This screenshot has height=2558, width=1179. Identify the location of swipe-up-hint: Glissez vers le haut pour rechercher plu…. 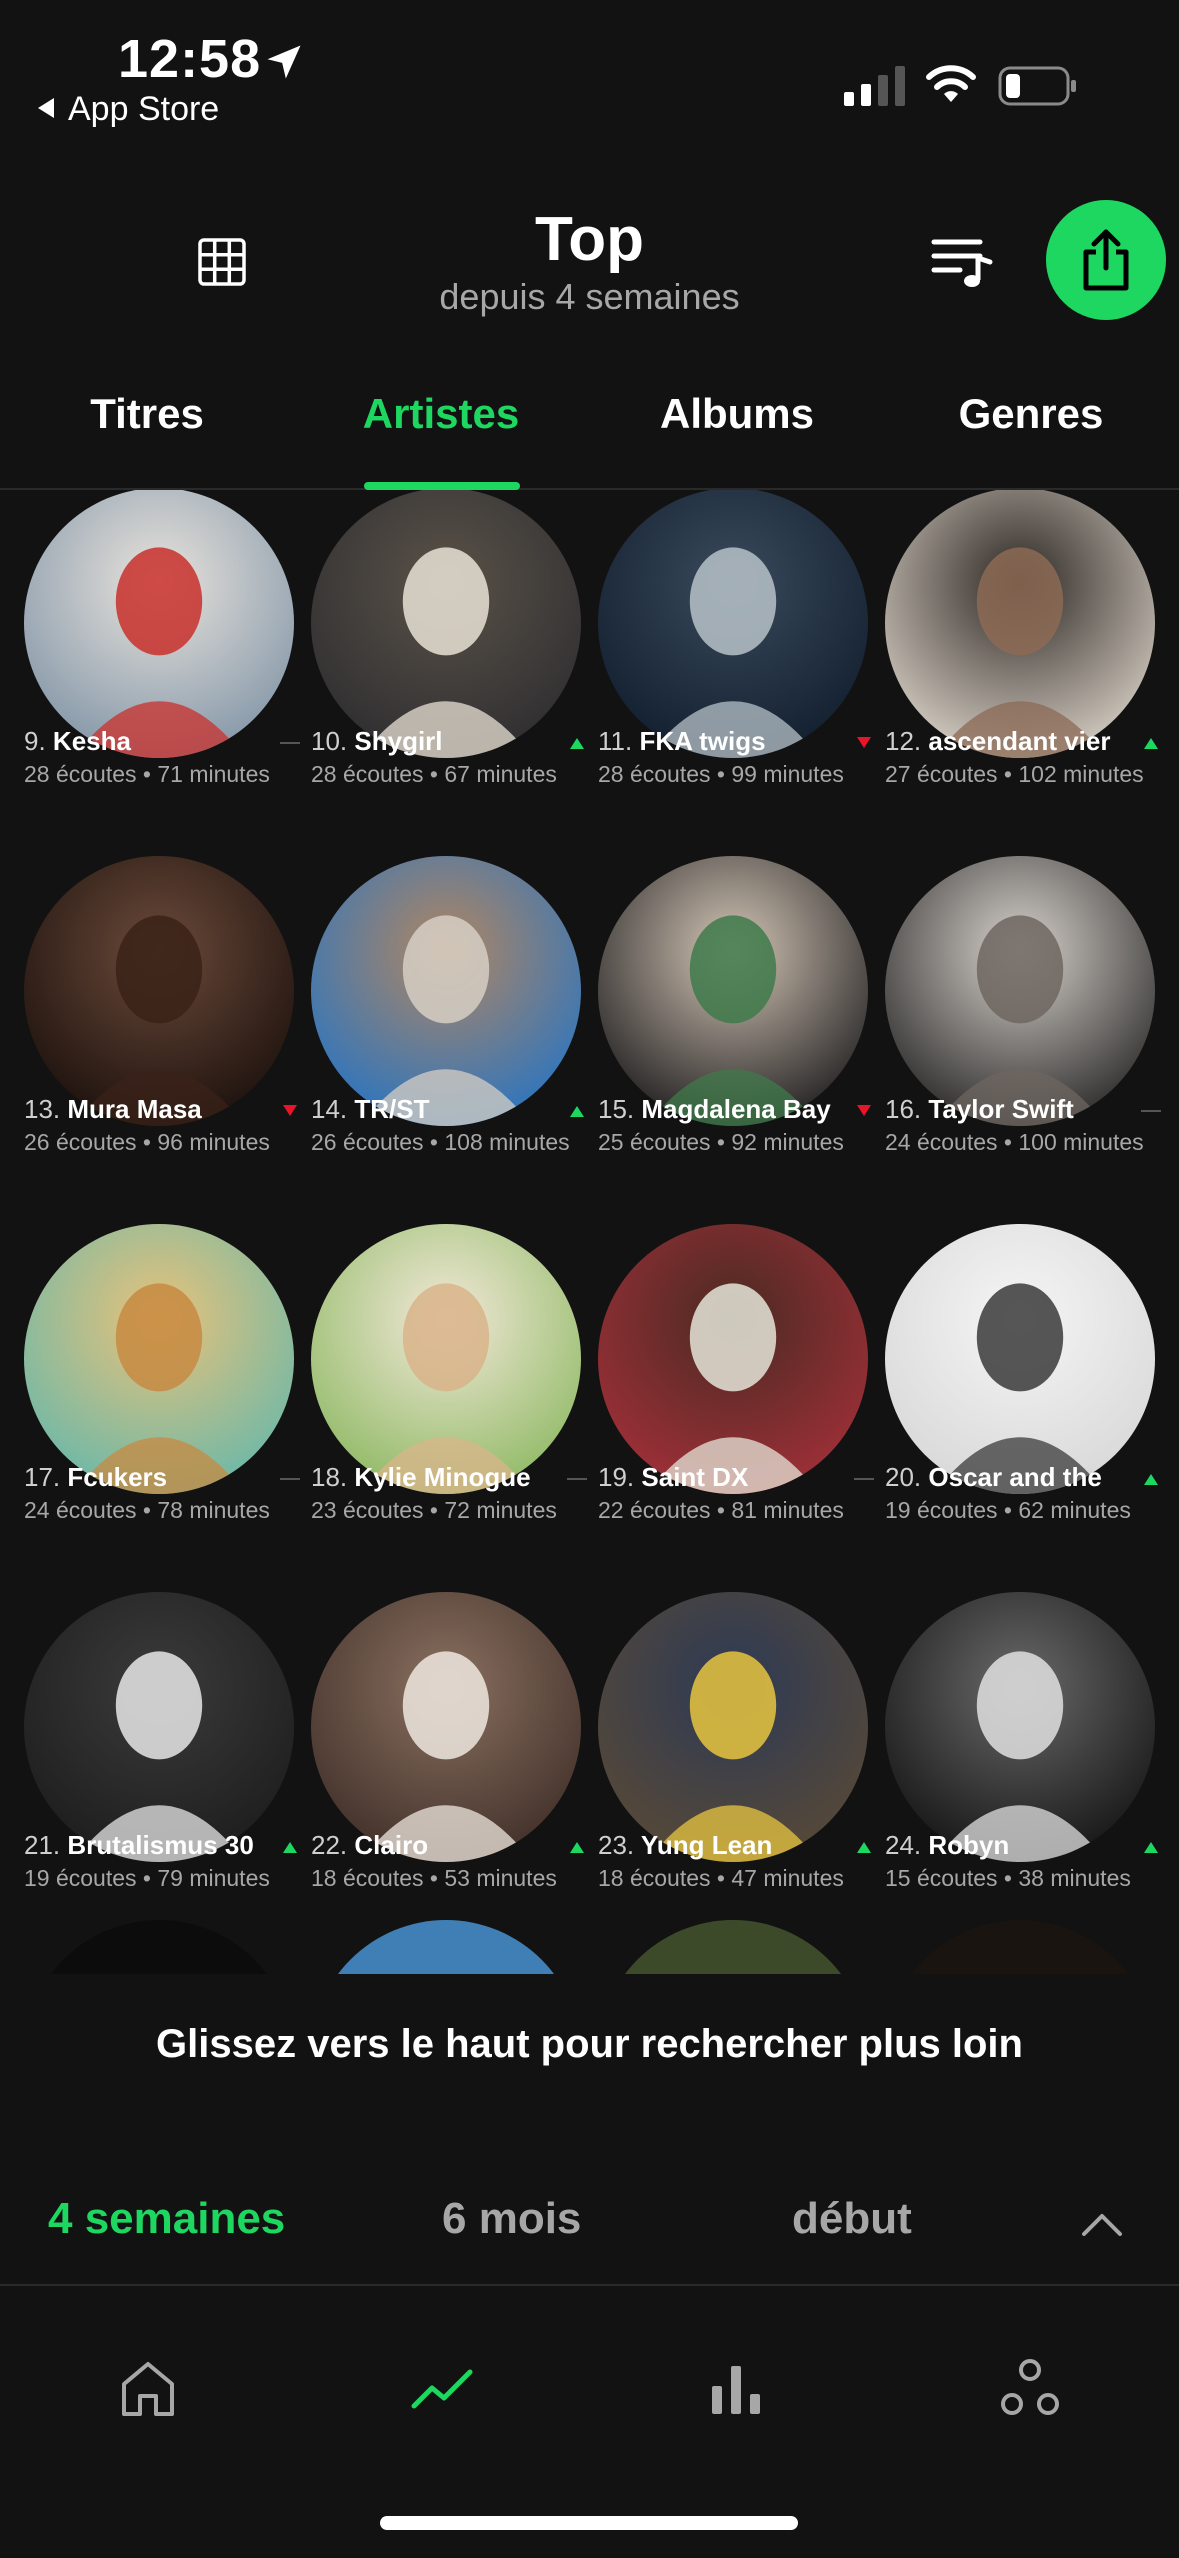
(589, 2044).